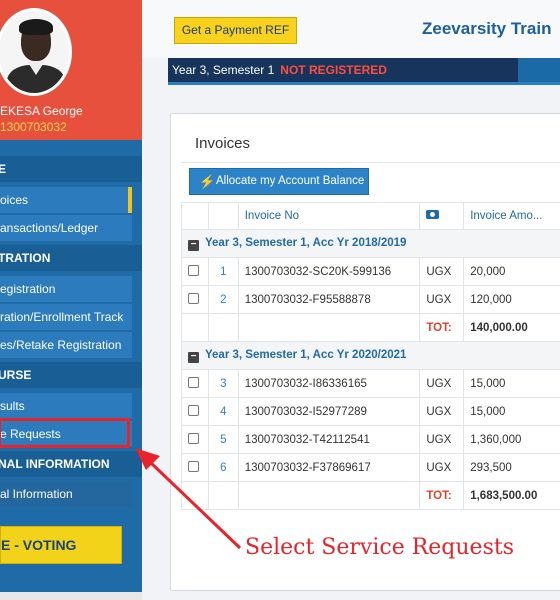  What do you see at coordinates (290, 181) in the screenshot?
I see `allocate-balance-label: Allocate my Account Balance` at bounding box center [290, 181].